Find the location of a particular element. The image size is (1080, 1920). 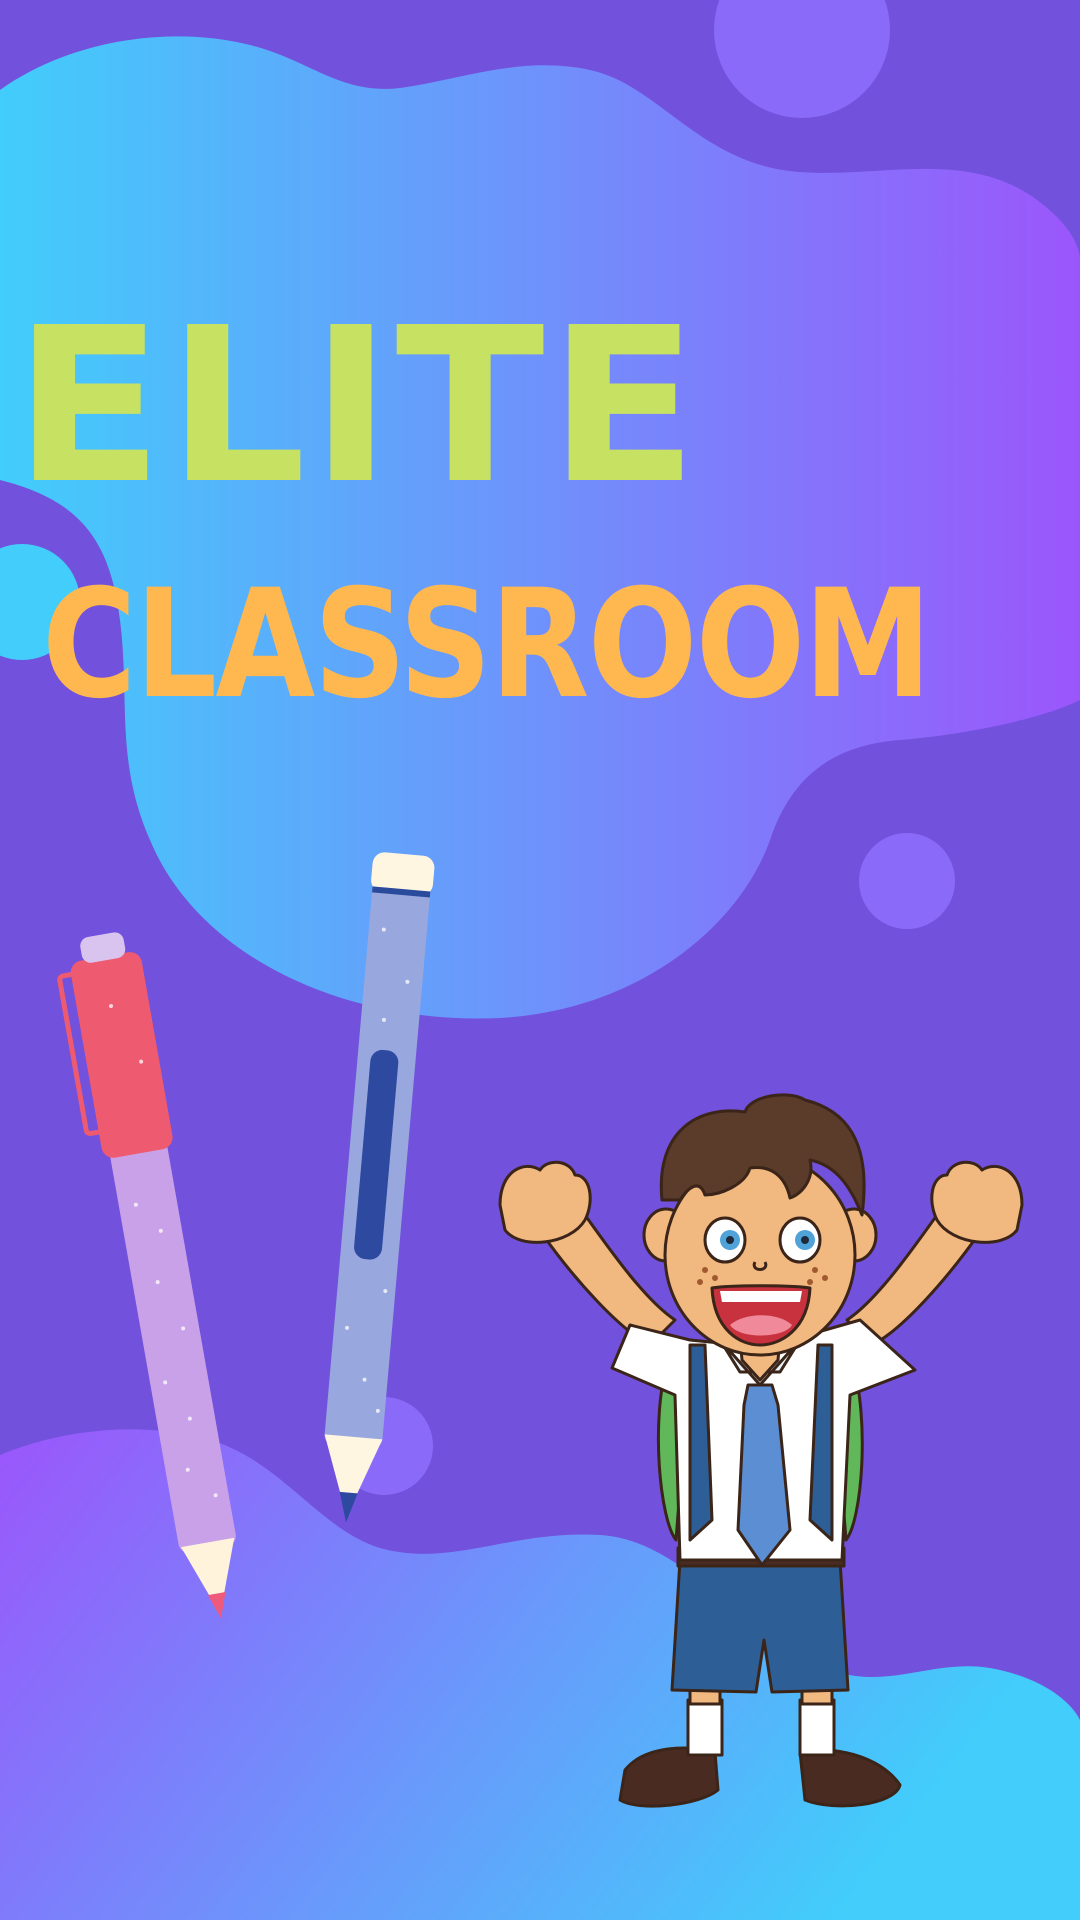

decor-circle-top is located at coordinates (802, 59).